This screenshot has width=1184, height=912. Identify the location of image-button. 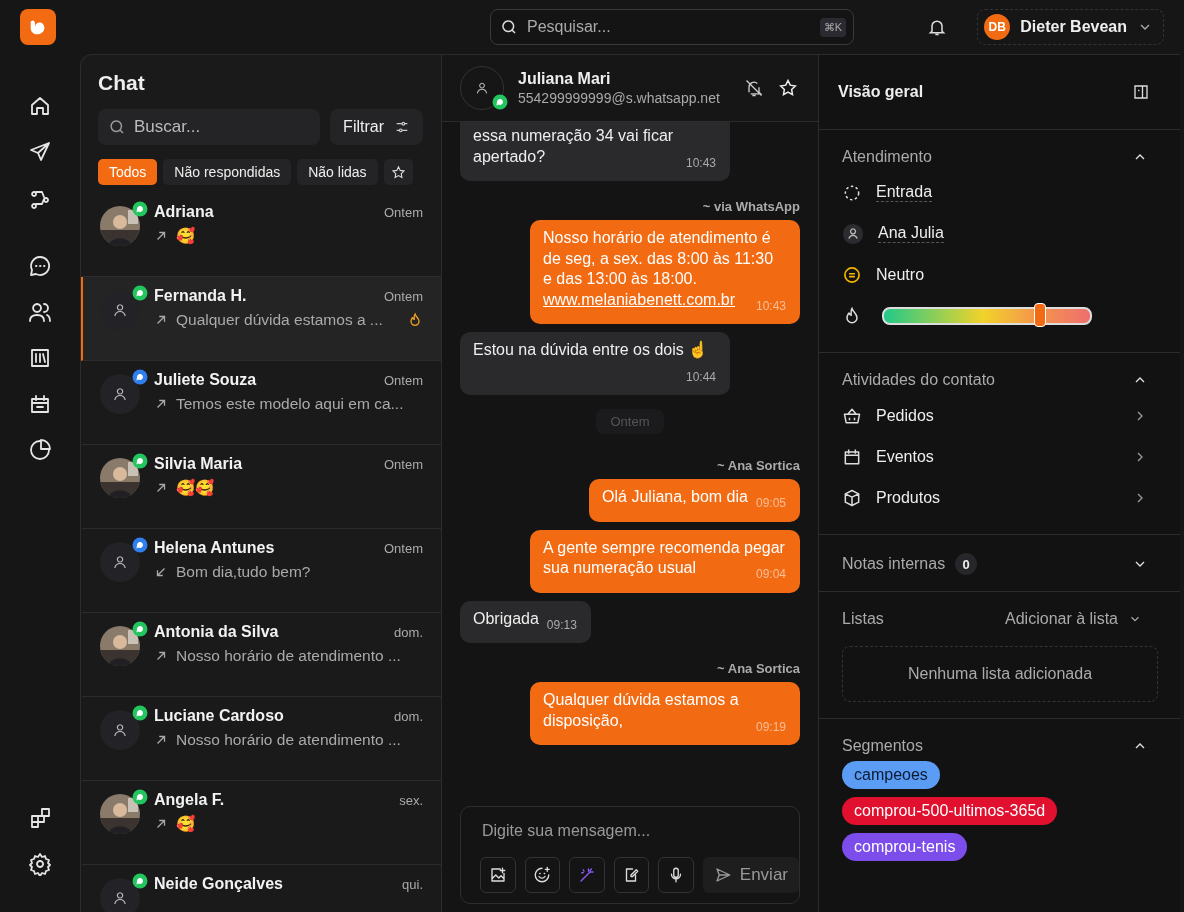
(498, 875).